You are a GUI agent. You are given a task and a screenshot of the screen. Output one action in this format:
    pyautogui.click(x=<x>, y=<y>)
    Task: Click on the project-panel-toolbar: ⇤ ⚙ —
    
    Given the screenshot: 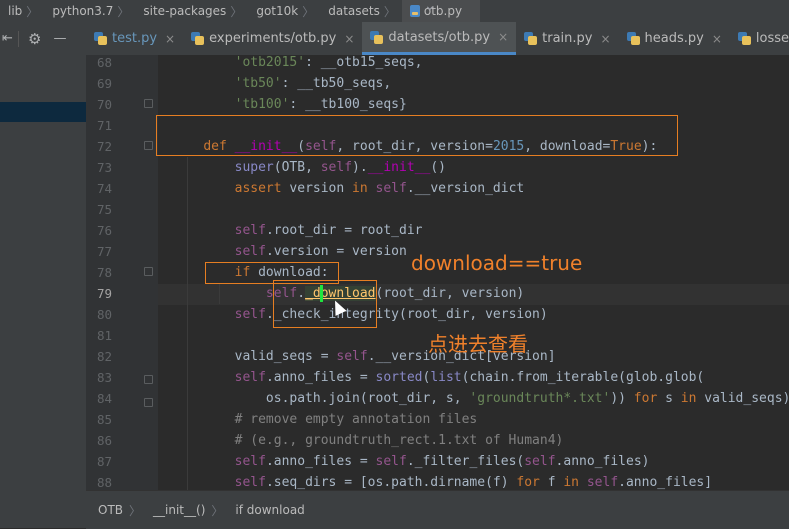 What is the action you would take?
    pyautogui.click(x=43, y=38)
    